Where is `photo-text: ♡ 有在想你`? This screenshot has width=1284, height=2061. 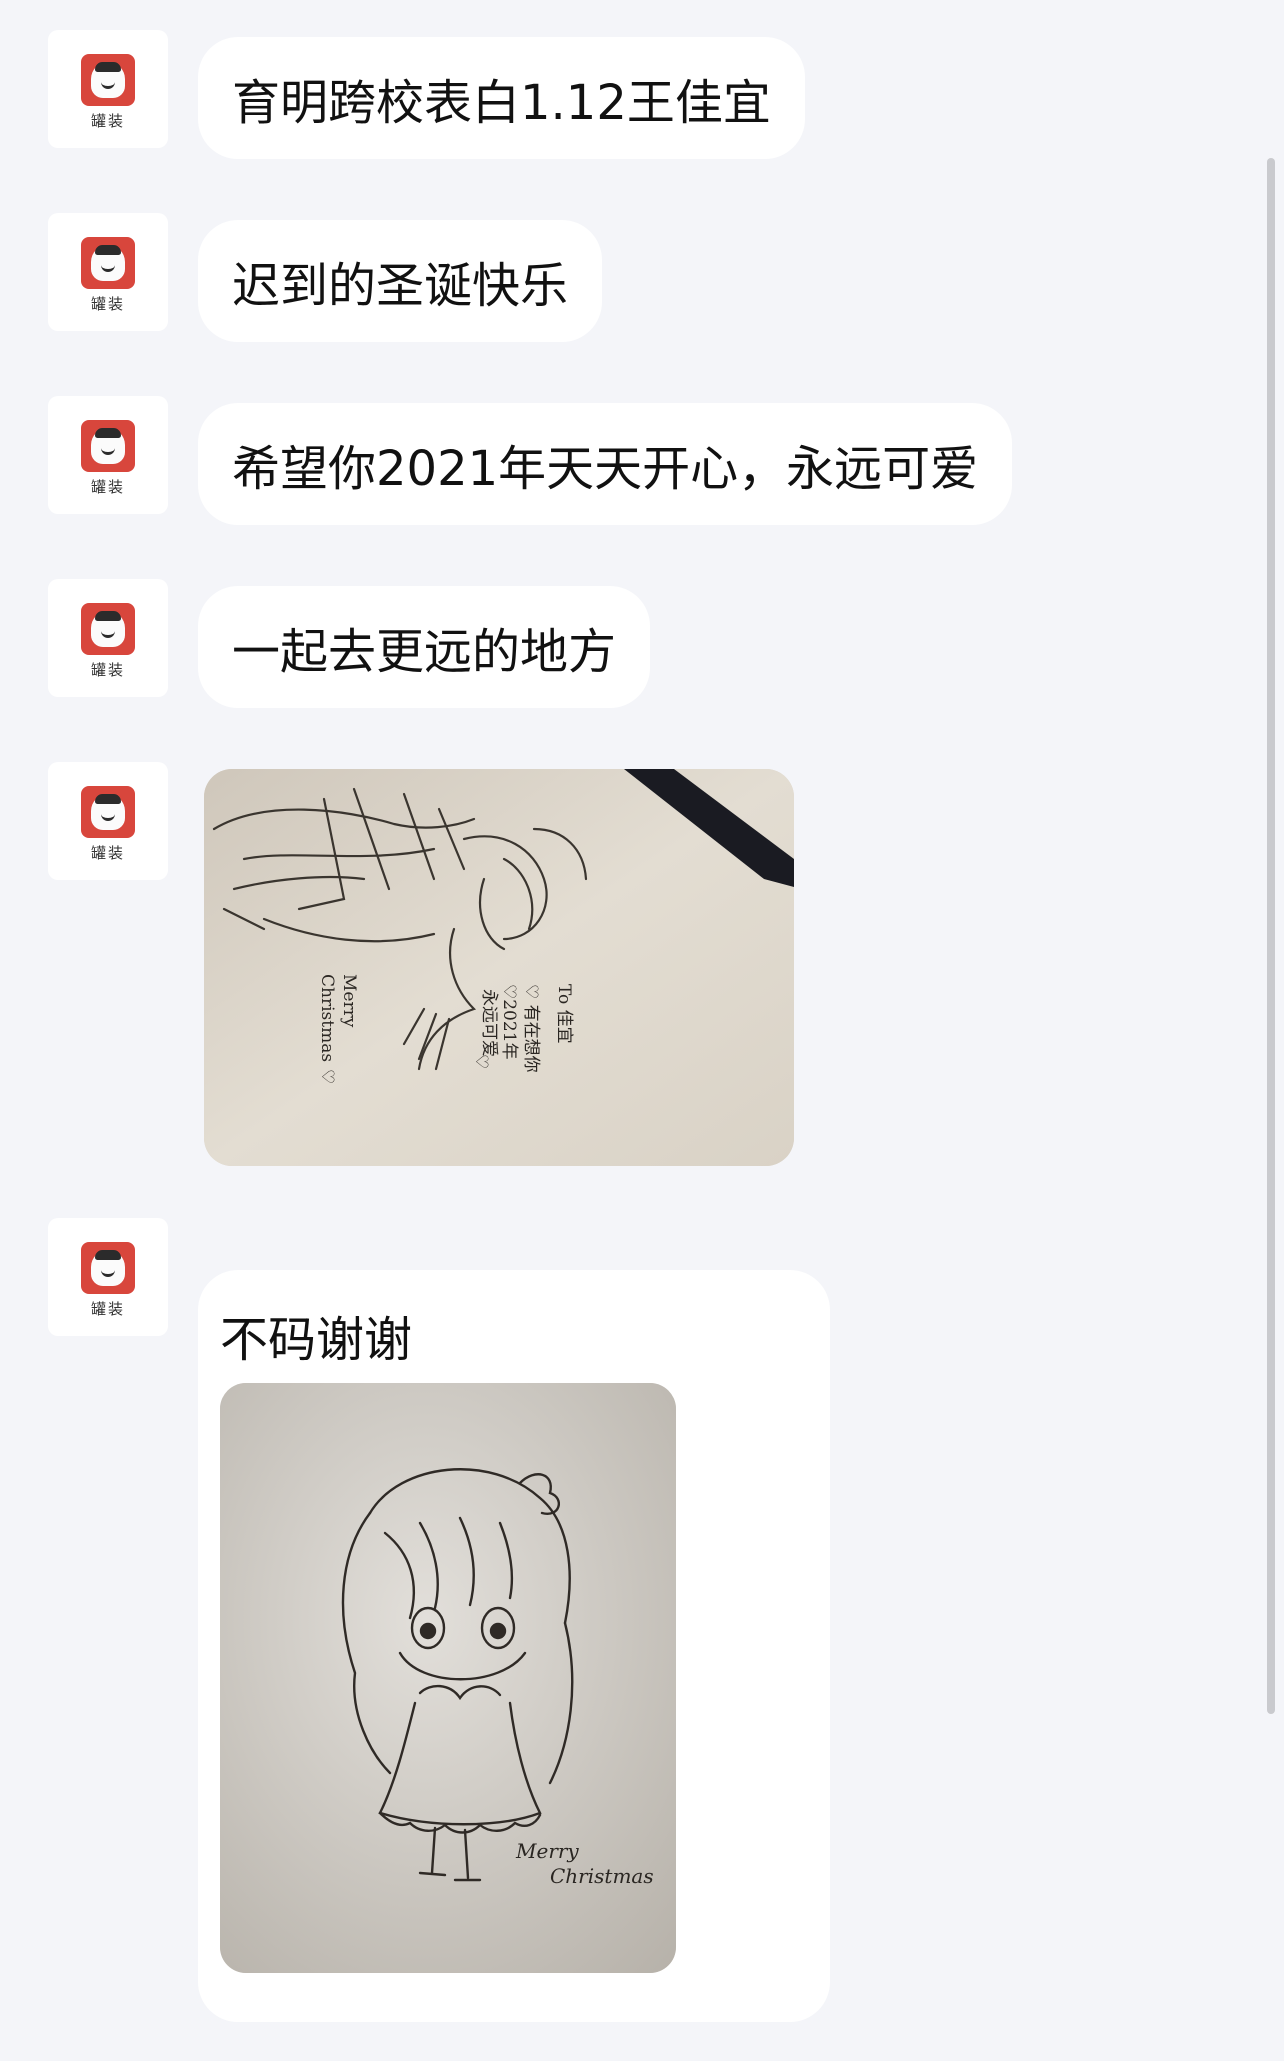
photo-text: ♡ 有在想你 is located at coordinates (531, 1028).